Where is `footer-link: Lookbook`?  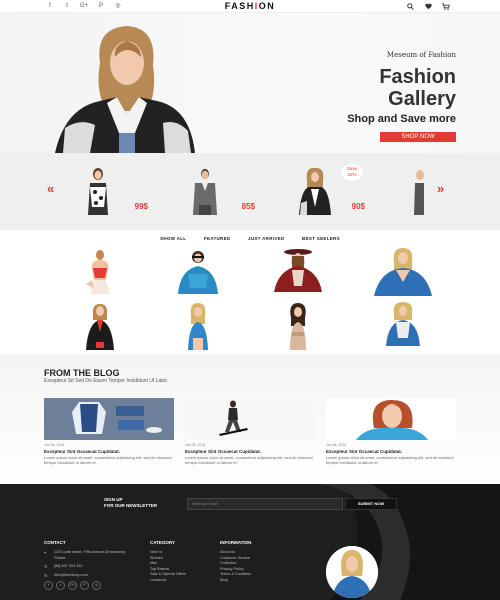 footer-link: Lookbook is located at coordinates (168, 581).